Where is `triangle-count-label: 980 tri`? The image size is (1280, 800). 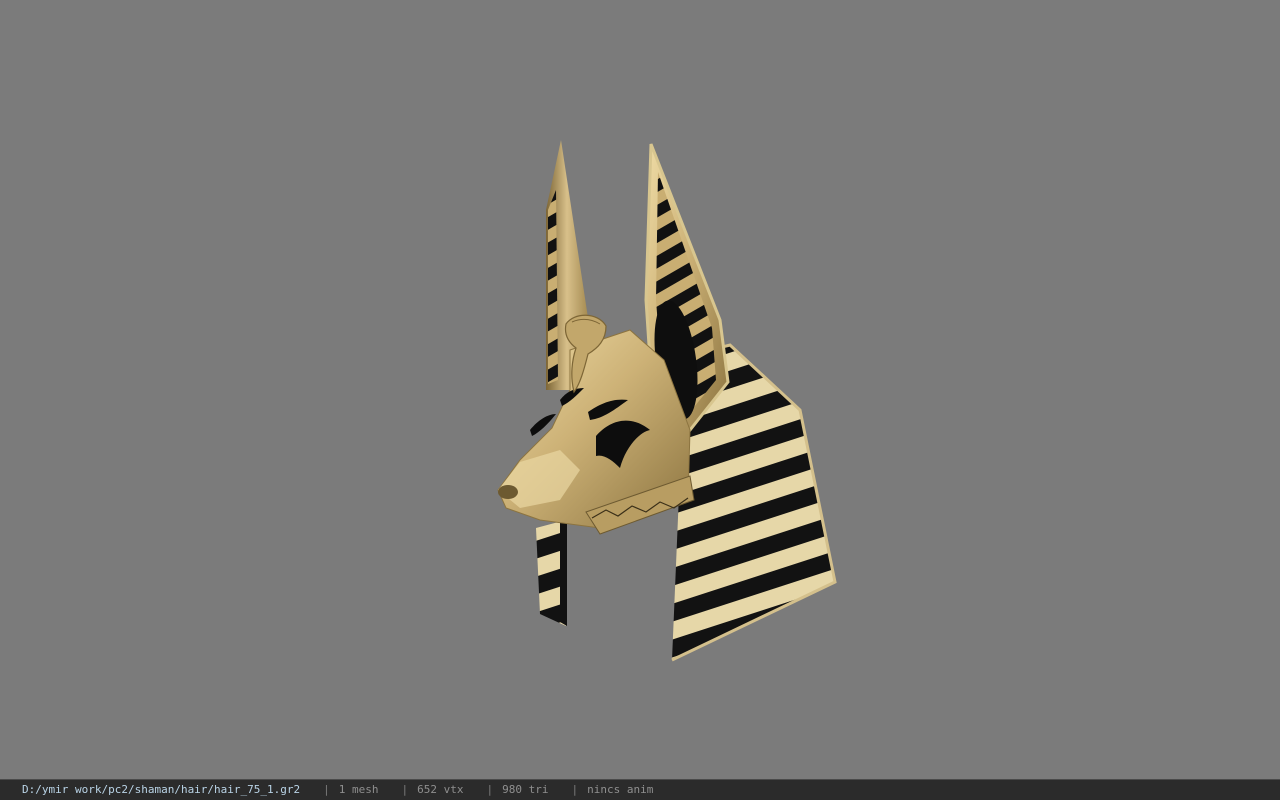 triangle-count-label: 980 tri is located at coordinates (525, 789).